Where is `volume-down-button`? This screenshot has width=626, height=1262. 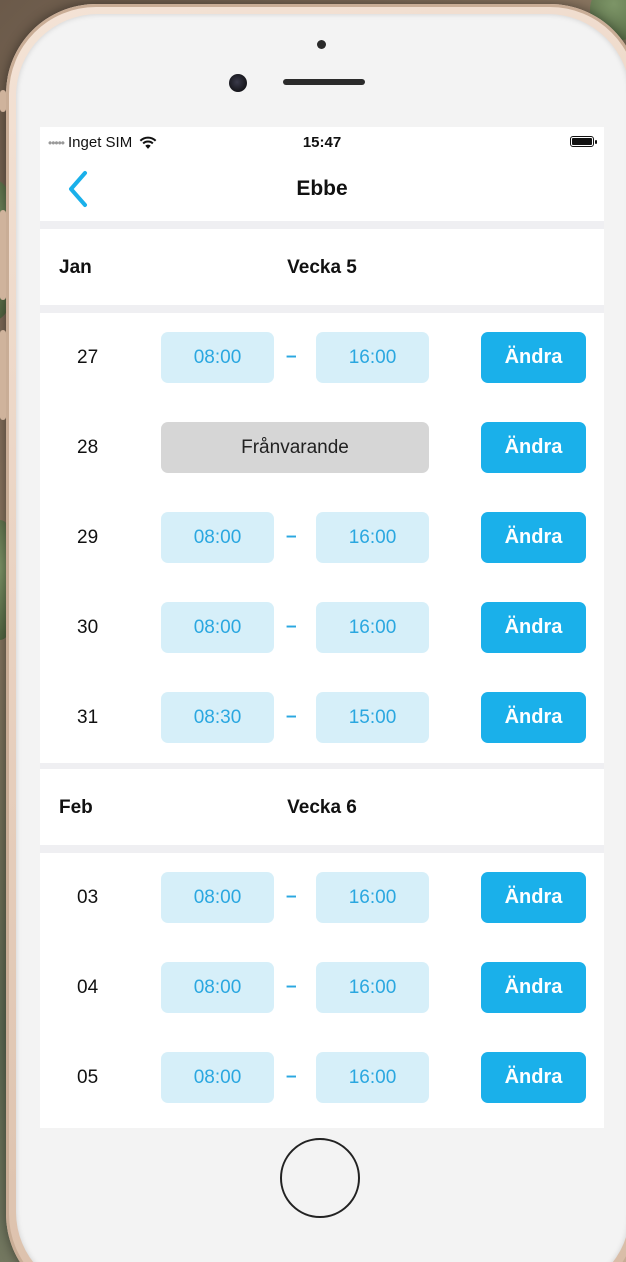 volume-down-button is located at coordinates (3, 375).